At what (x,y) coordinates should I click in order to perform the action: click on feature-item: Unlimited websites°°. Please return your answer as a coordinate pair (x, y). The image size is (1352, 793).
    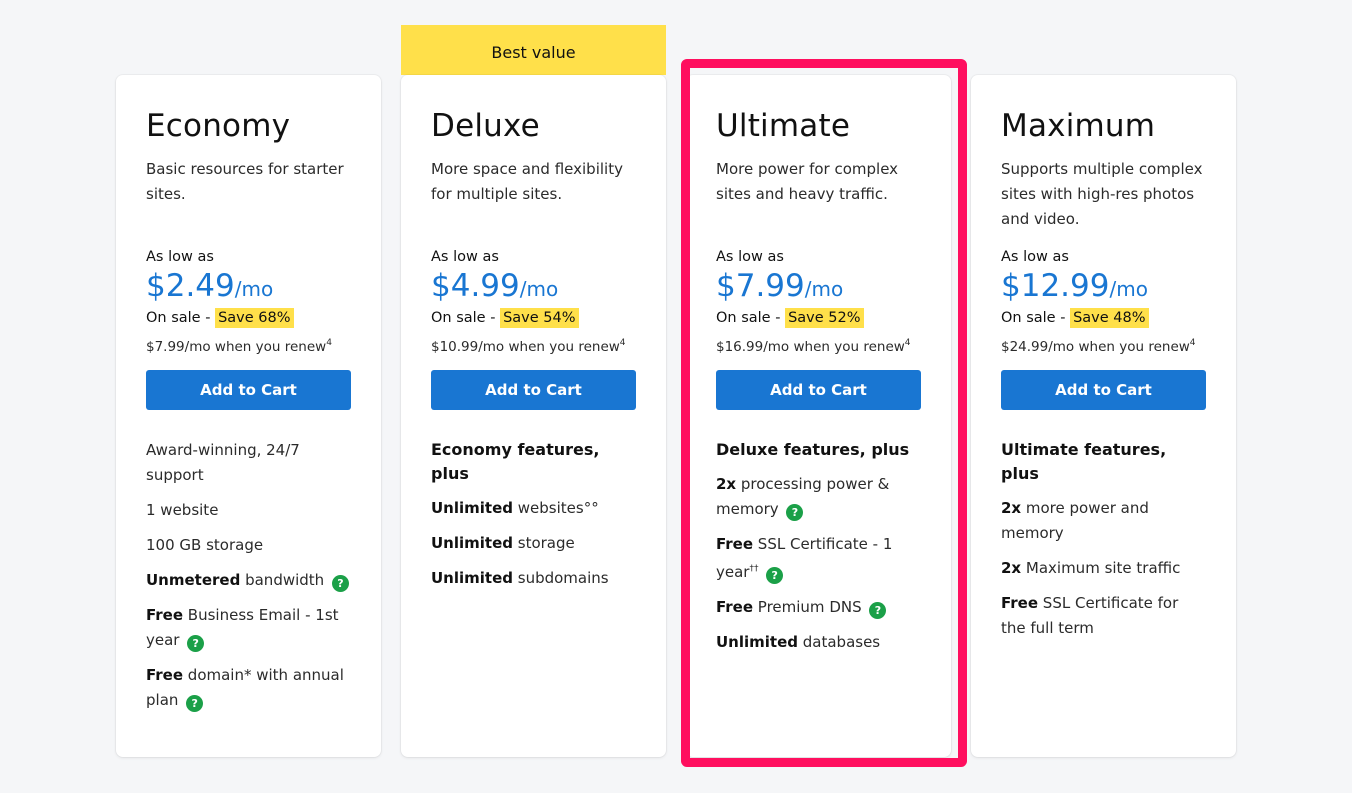
    Looking at the image, I should click on (515, 508).